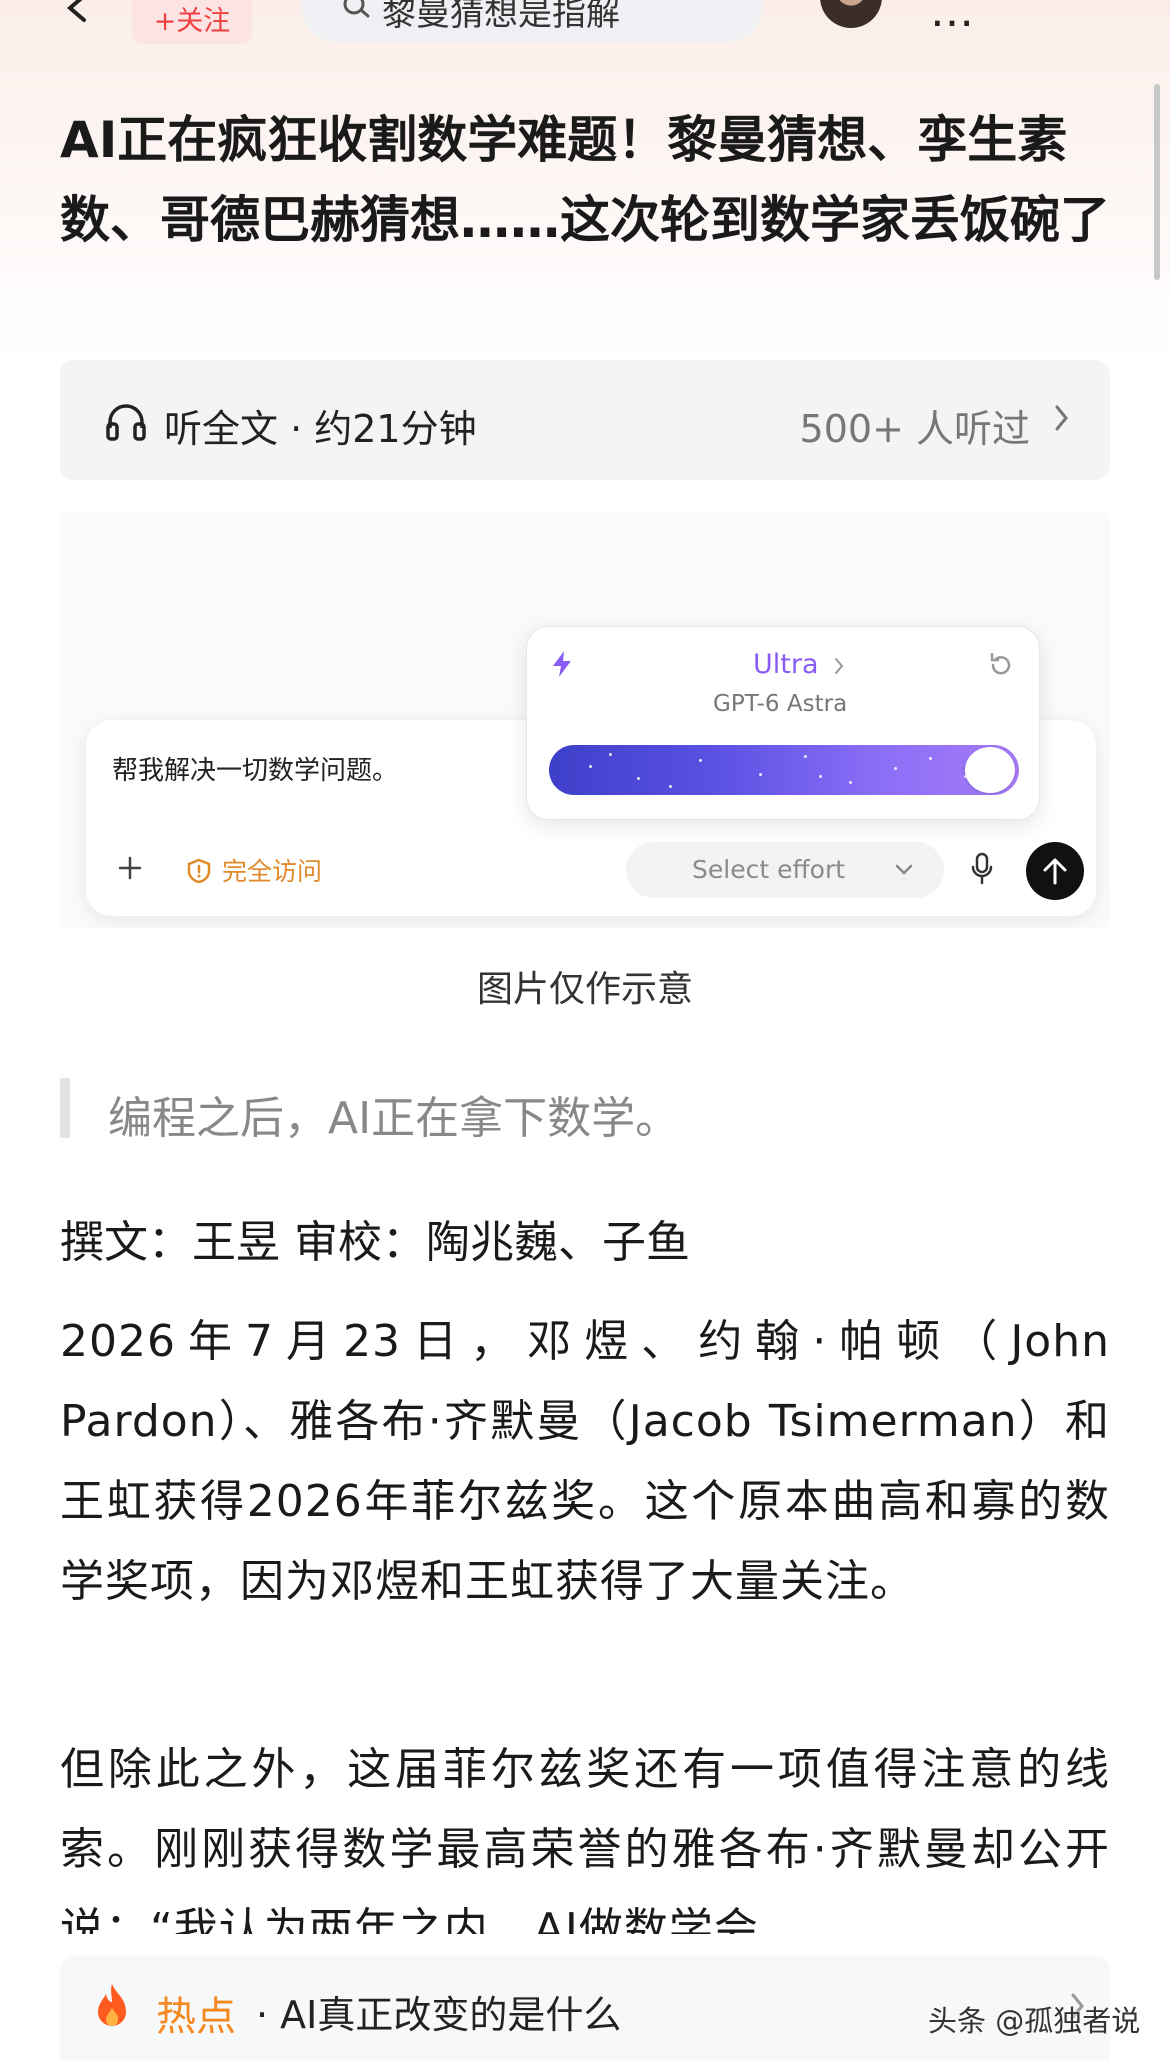 The image size is (1170, 2060). What do you see at coordinates (439, 2015) in the screenshot?
I see `hot-topic-text: · AI真正改变的是什么` at bounding box center [439, 2015].